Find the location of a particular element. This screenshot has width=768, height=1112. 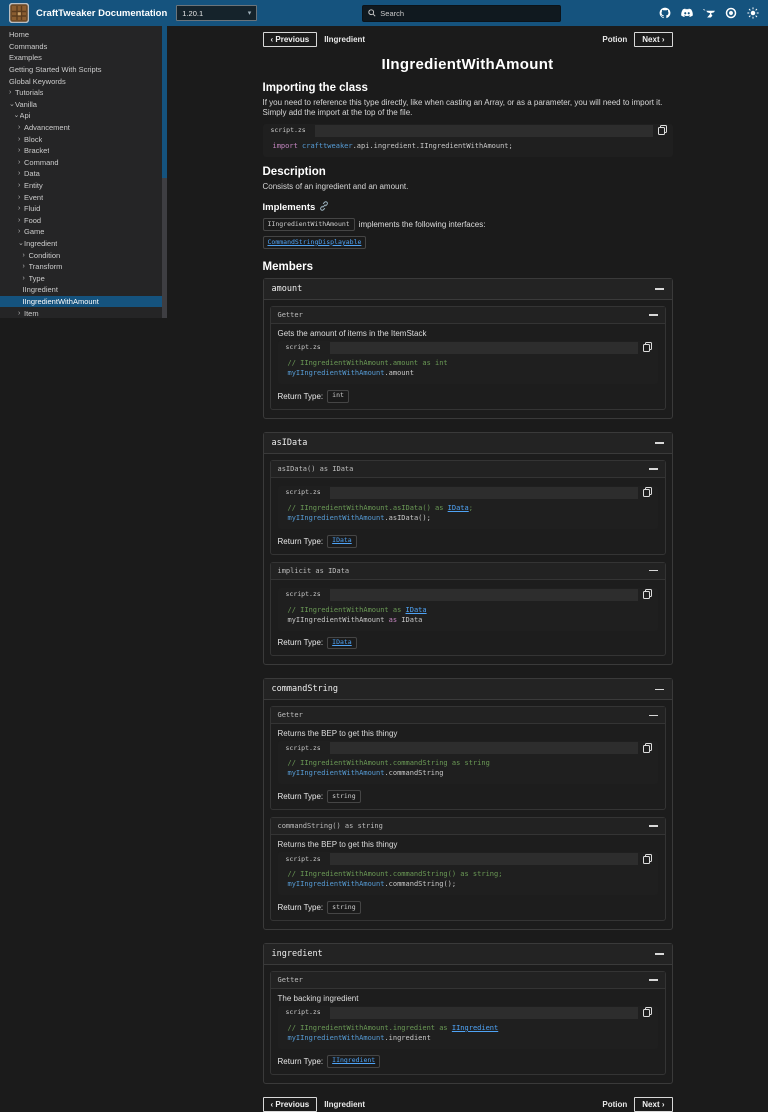

sidebar-item-item: › Item is located at coordinates (83, 312).